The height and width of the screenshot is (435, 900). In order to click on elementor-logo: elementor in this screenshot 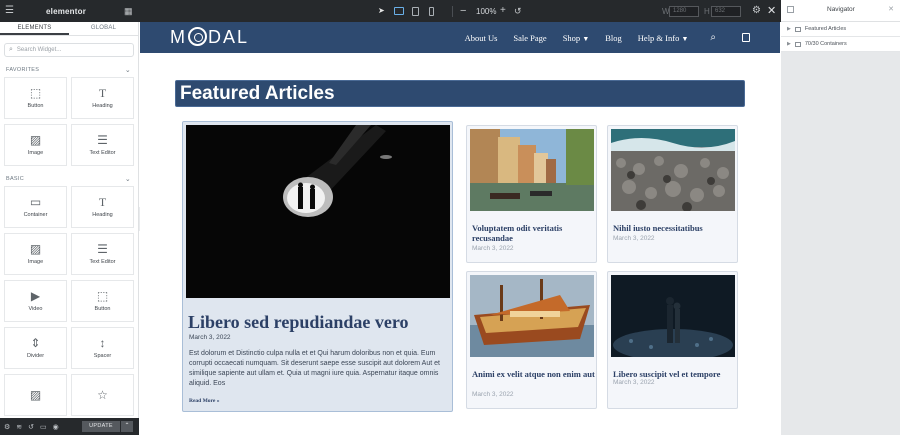, I will do `click(66, 11)`.